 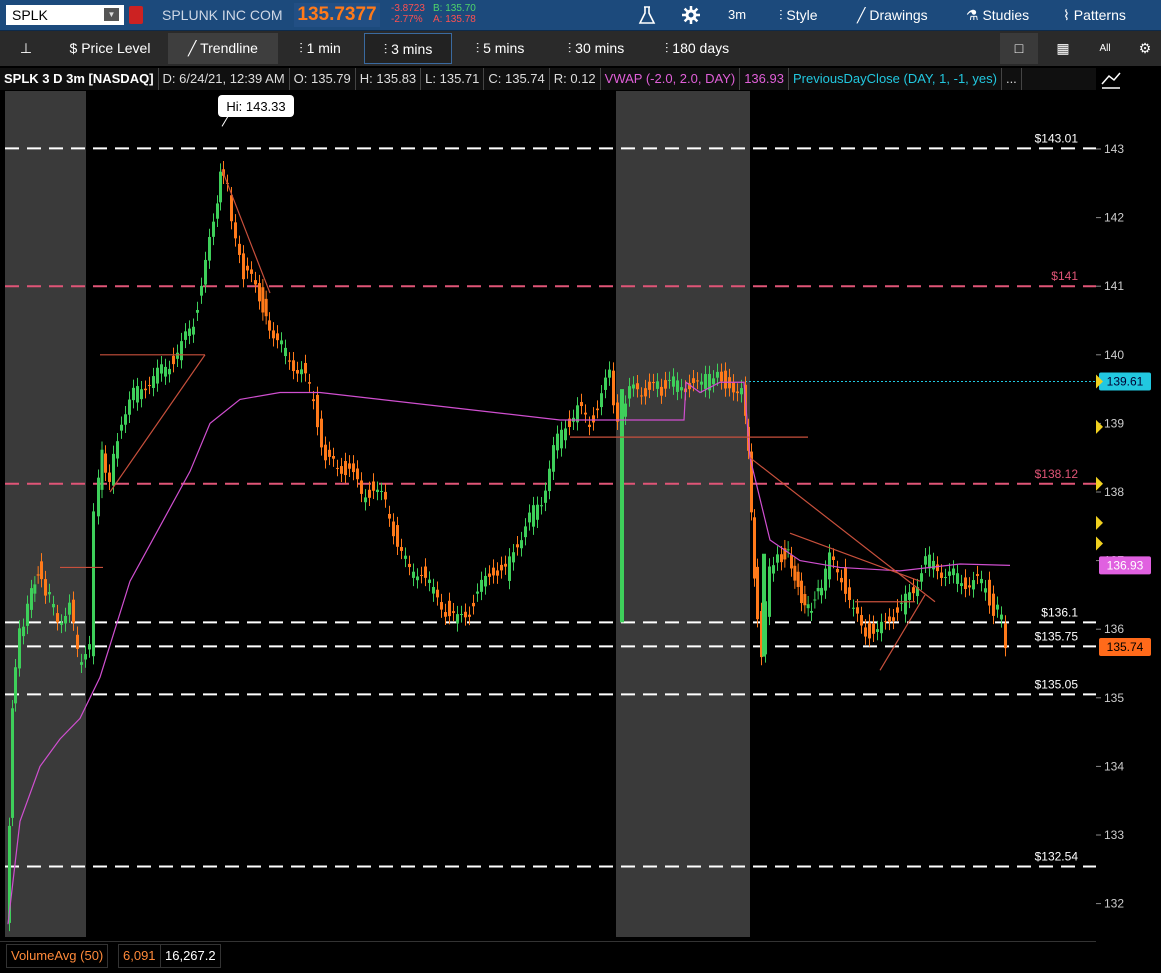 I want to click on drawings-button: ╱ Drawings, so click(x=892, y=15).